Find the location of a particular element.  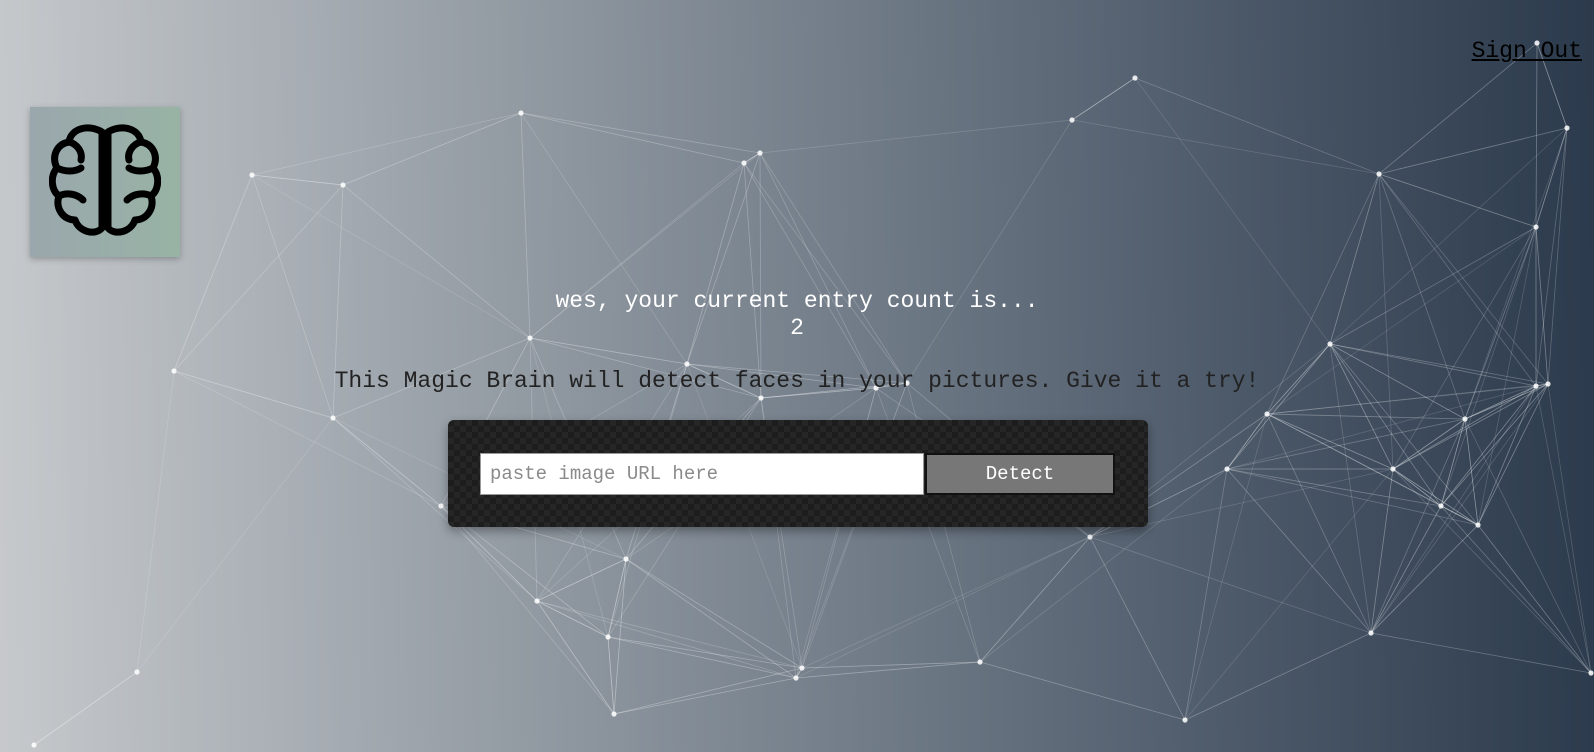

image-url-form: Detect is located at coordinates (798, 473).